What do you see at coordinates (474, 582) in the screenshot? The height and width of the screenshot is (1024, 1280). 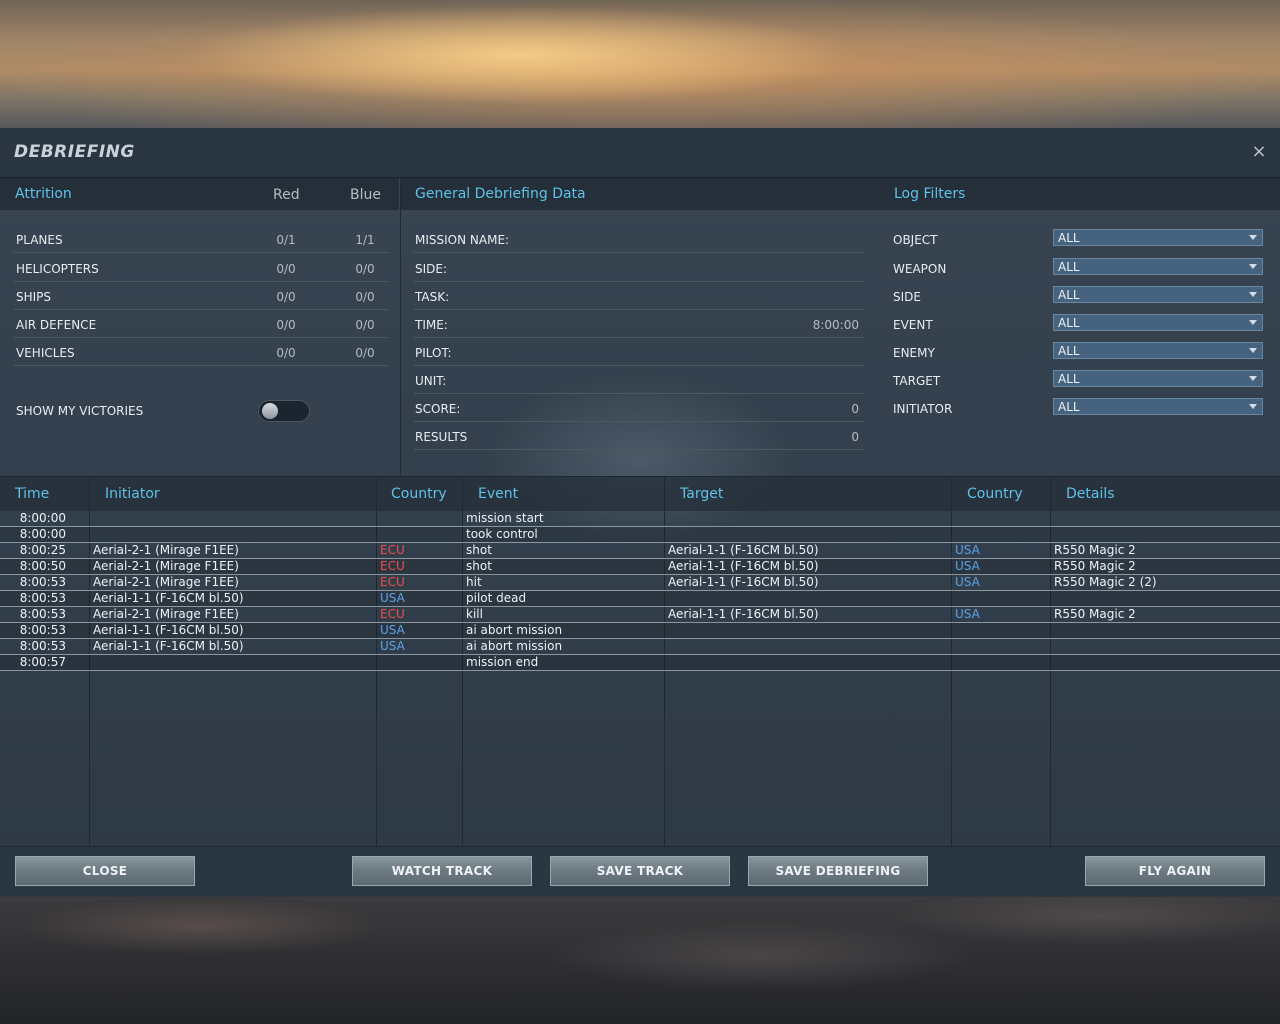 I see `log-event: hit` at bounding box center [474, 582].